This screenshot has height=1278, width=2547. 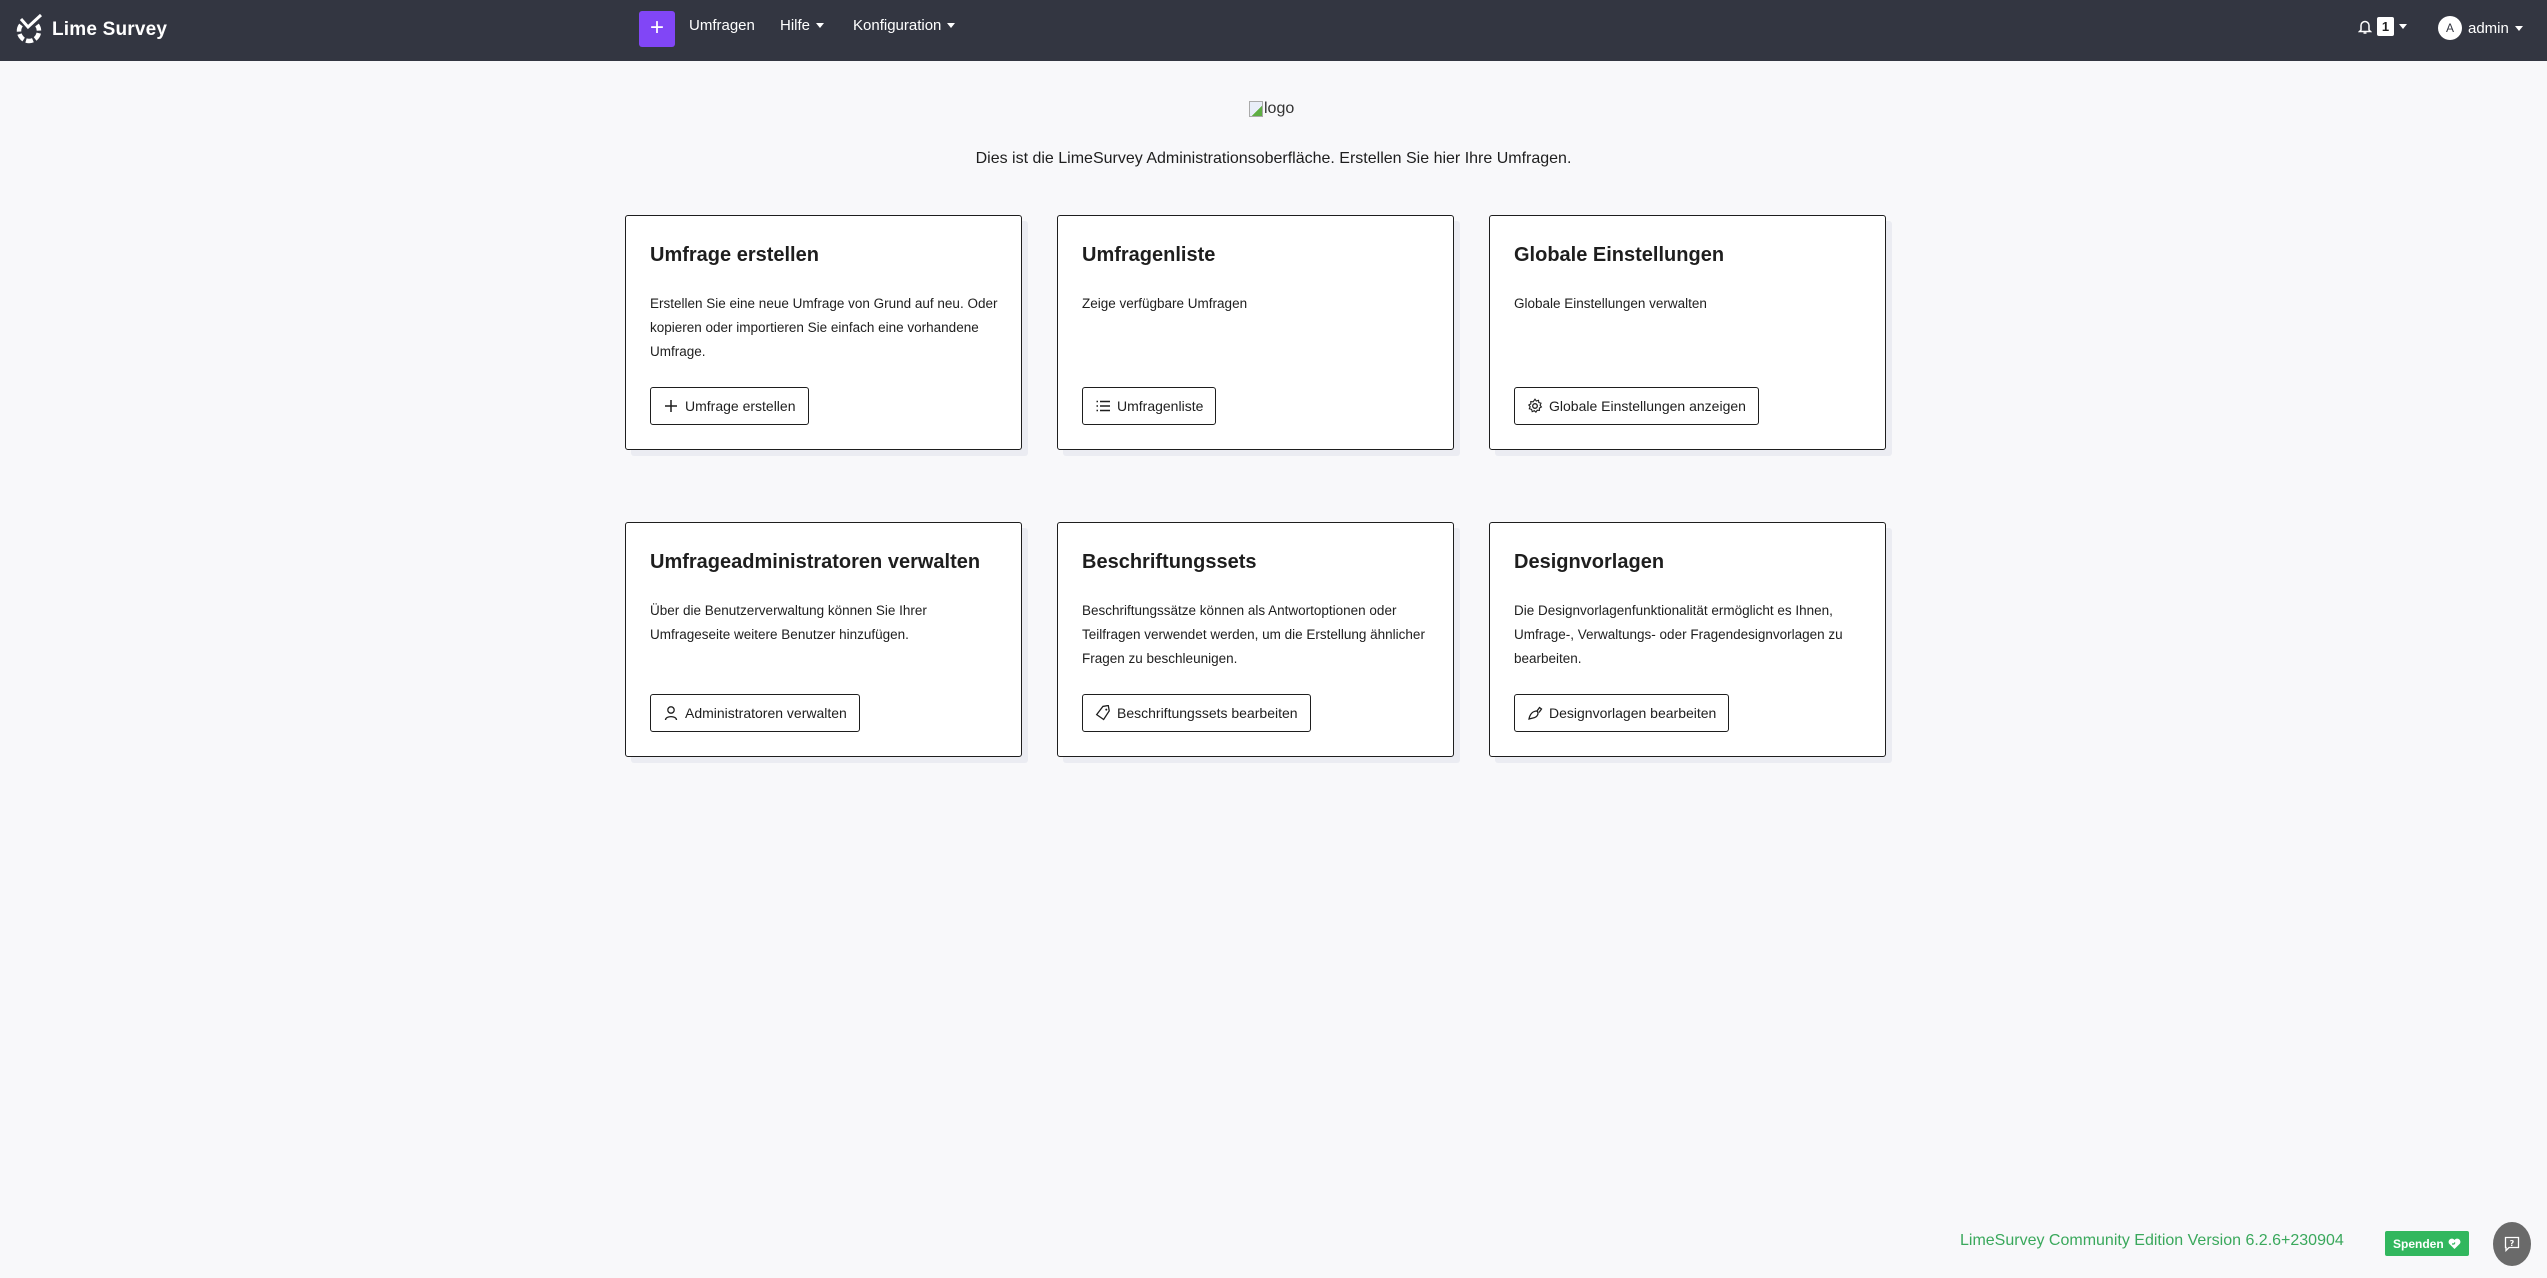 What do you see at coordinates (2454, 1243) in the screenshot?
I see `heart-icon` at bounding box center [2454, 1243].